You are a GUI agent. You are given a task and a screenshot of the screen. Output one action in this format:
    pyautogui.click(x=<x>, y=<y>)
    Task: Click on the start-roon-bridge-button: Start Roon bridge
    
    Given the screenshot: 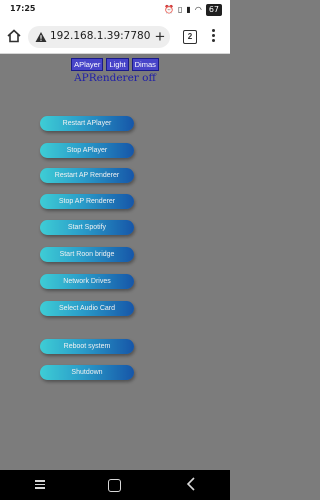 What is the action you would take?
    pyautogui.click(x=87, y=254)
    